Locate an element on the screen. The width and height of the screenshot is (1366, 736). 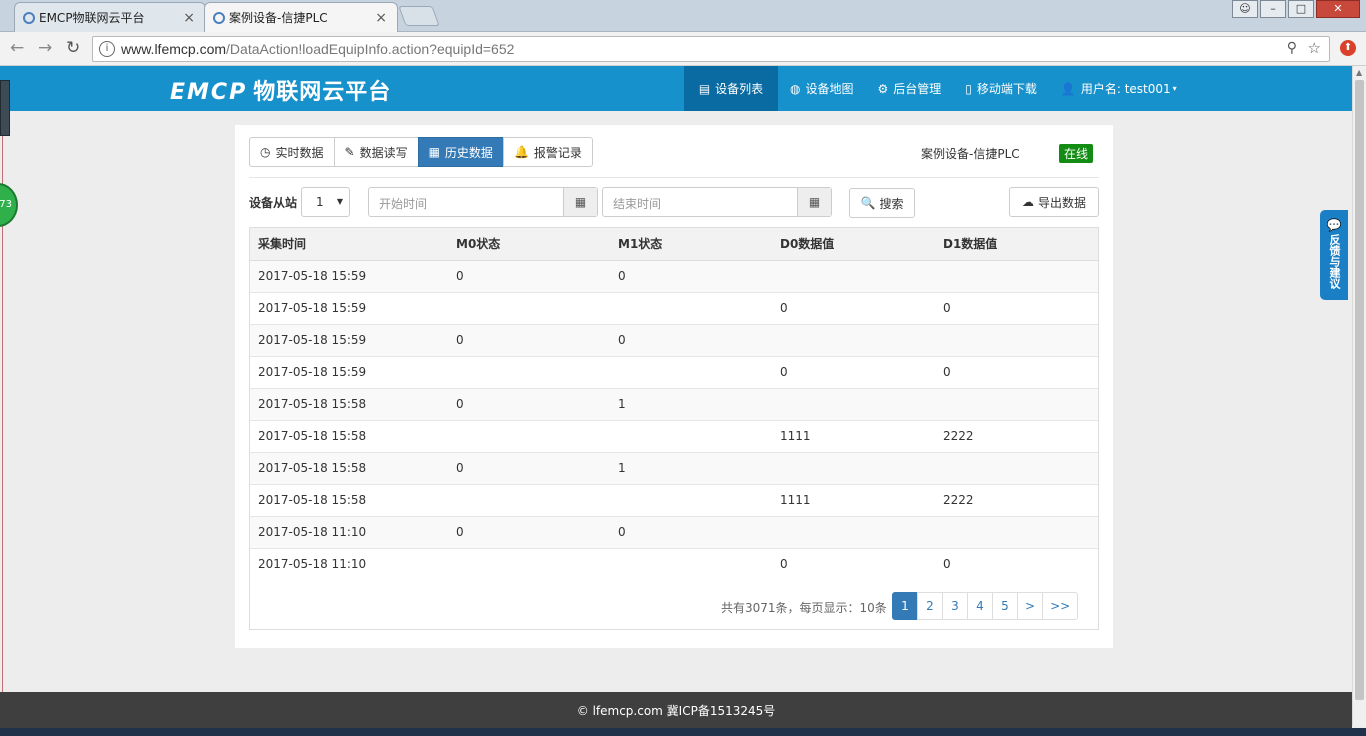
page-link: 1 is located at coordinates (905, 606).